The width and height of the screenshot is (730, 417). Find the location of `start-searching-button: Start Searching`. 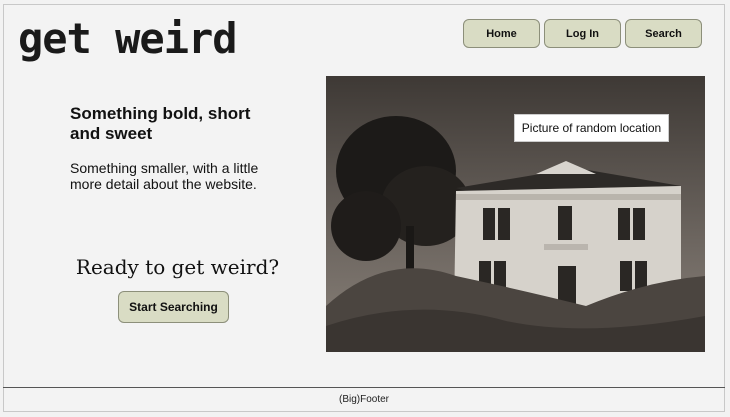

start-searching-button: Start Searching is located at coordinates (173, 307).